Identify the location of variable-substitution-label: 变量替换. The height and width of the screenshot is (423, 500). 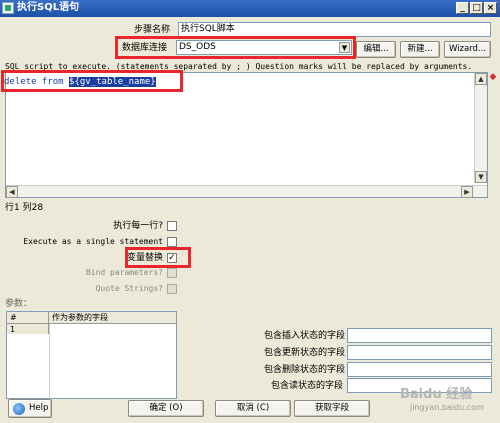
(144, 258).